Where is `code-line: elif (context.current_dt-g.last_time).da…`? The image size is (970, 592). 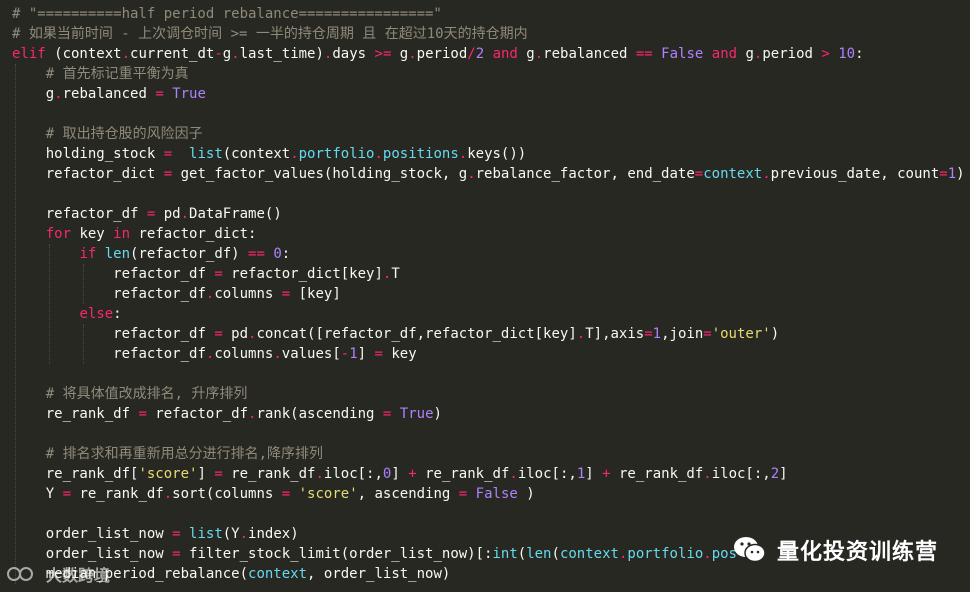
code-line: elif (context.current_dt-g.last_time).da… is located at coordinates (438, 54).